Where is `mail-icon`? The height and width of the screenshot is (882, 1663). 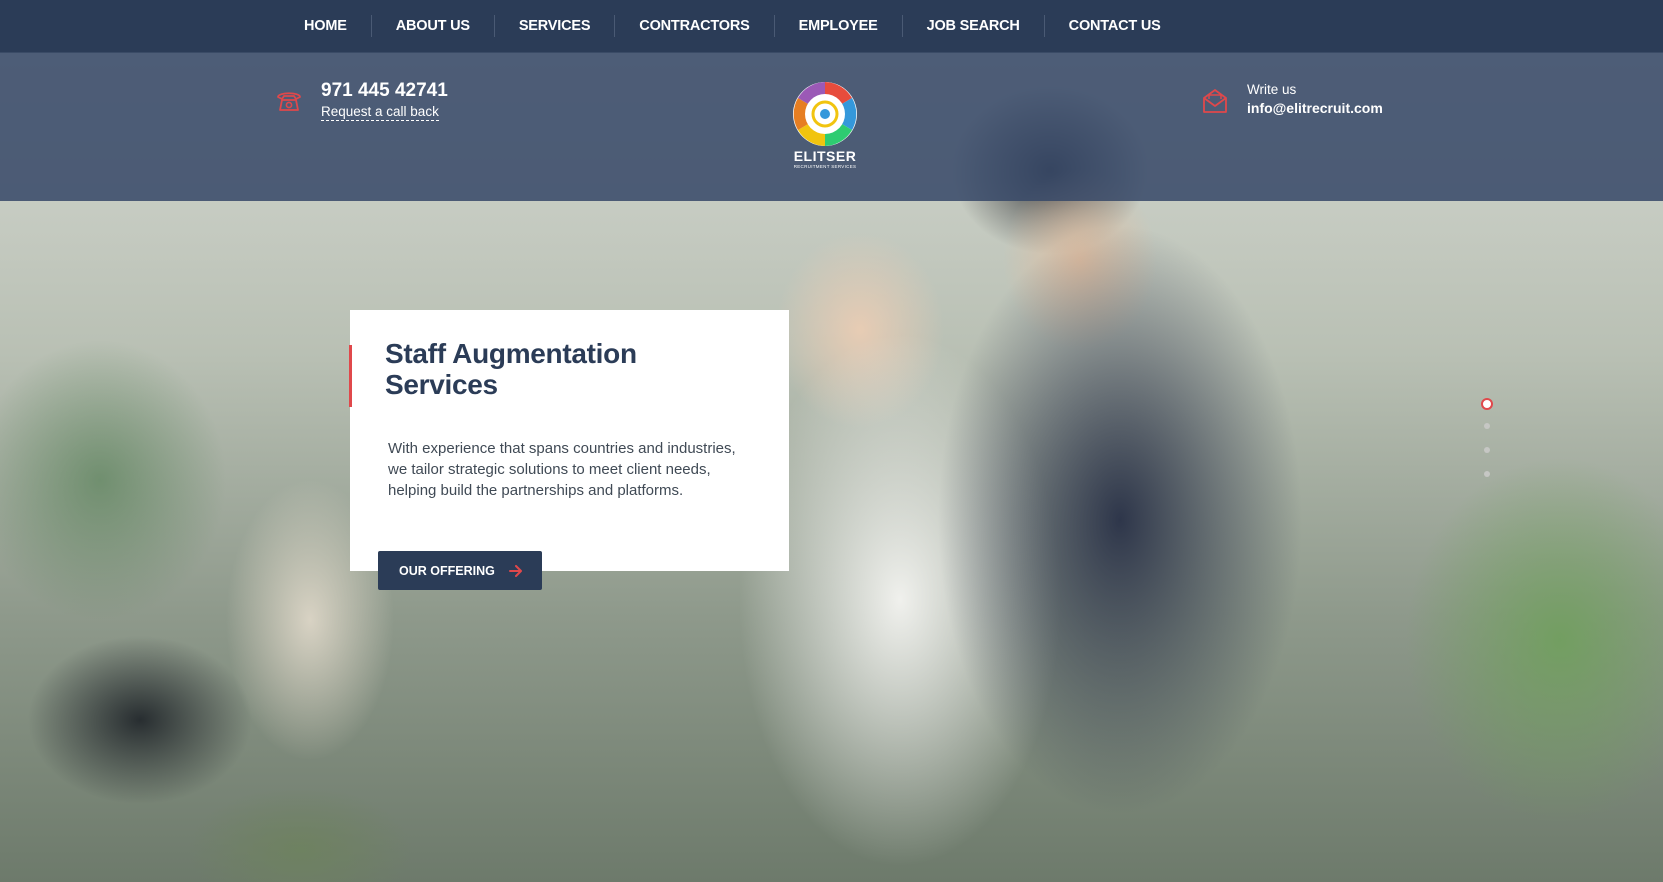 mail-icon is located at coordinates (1215, 101).